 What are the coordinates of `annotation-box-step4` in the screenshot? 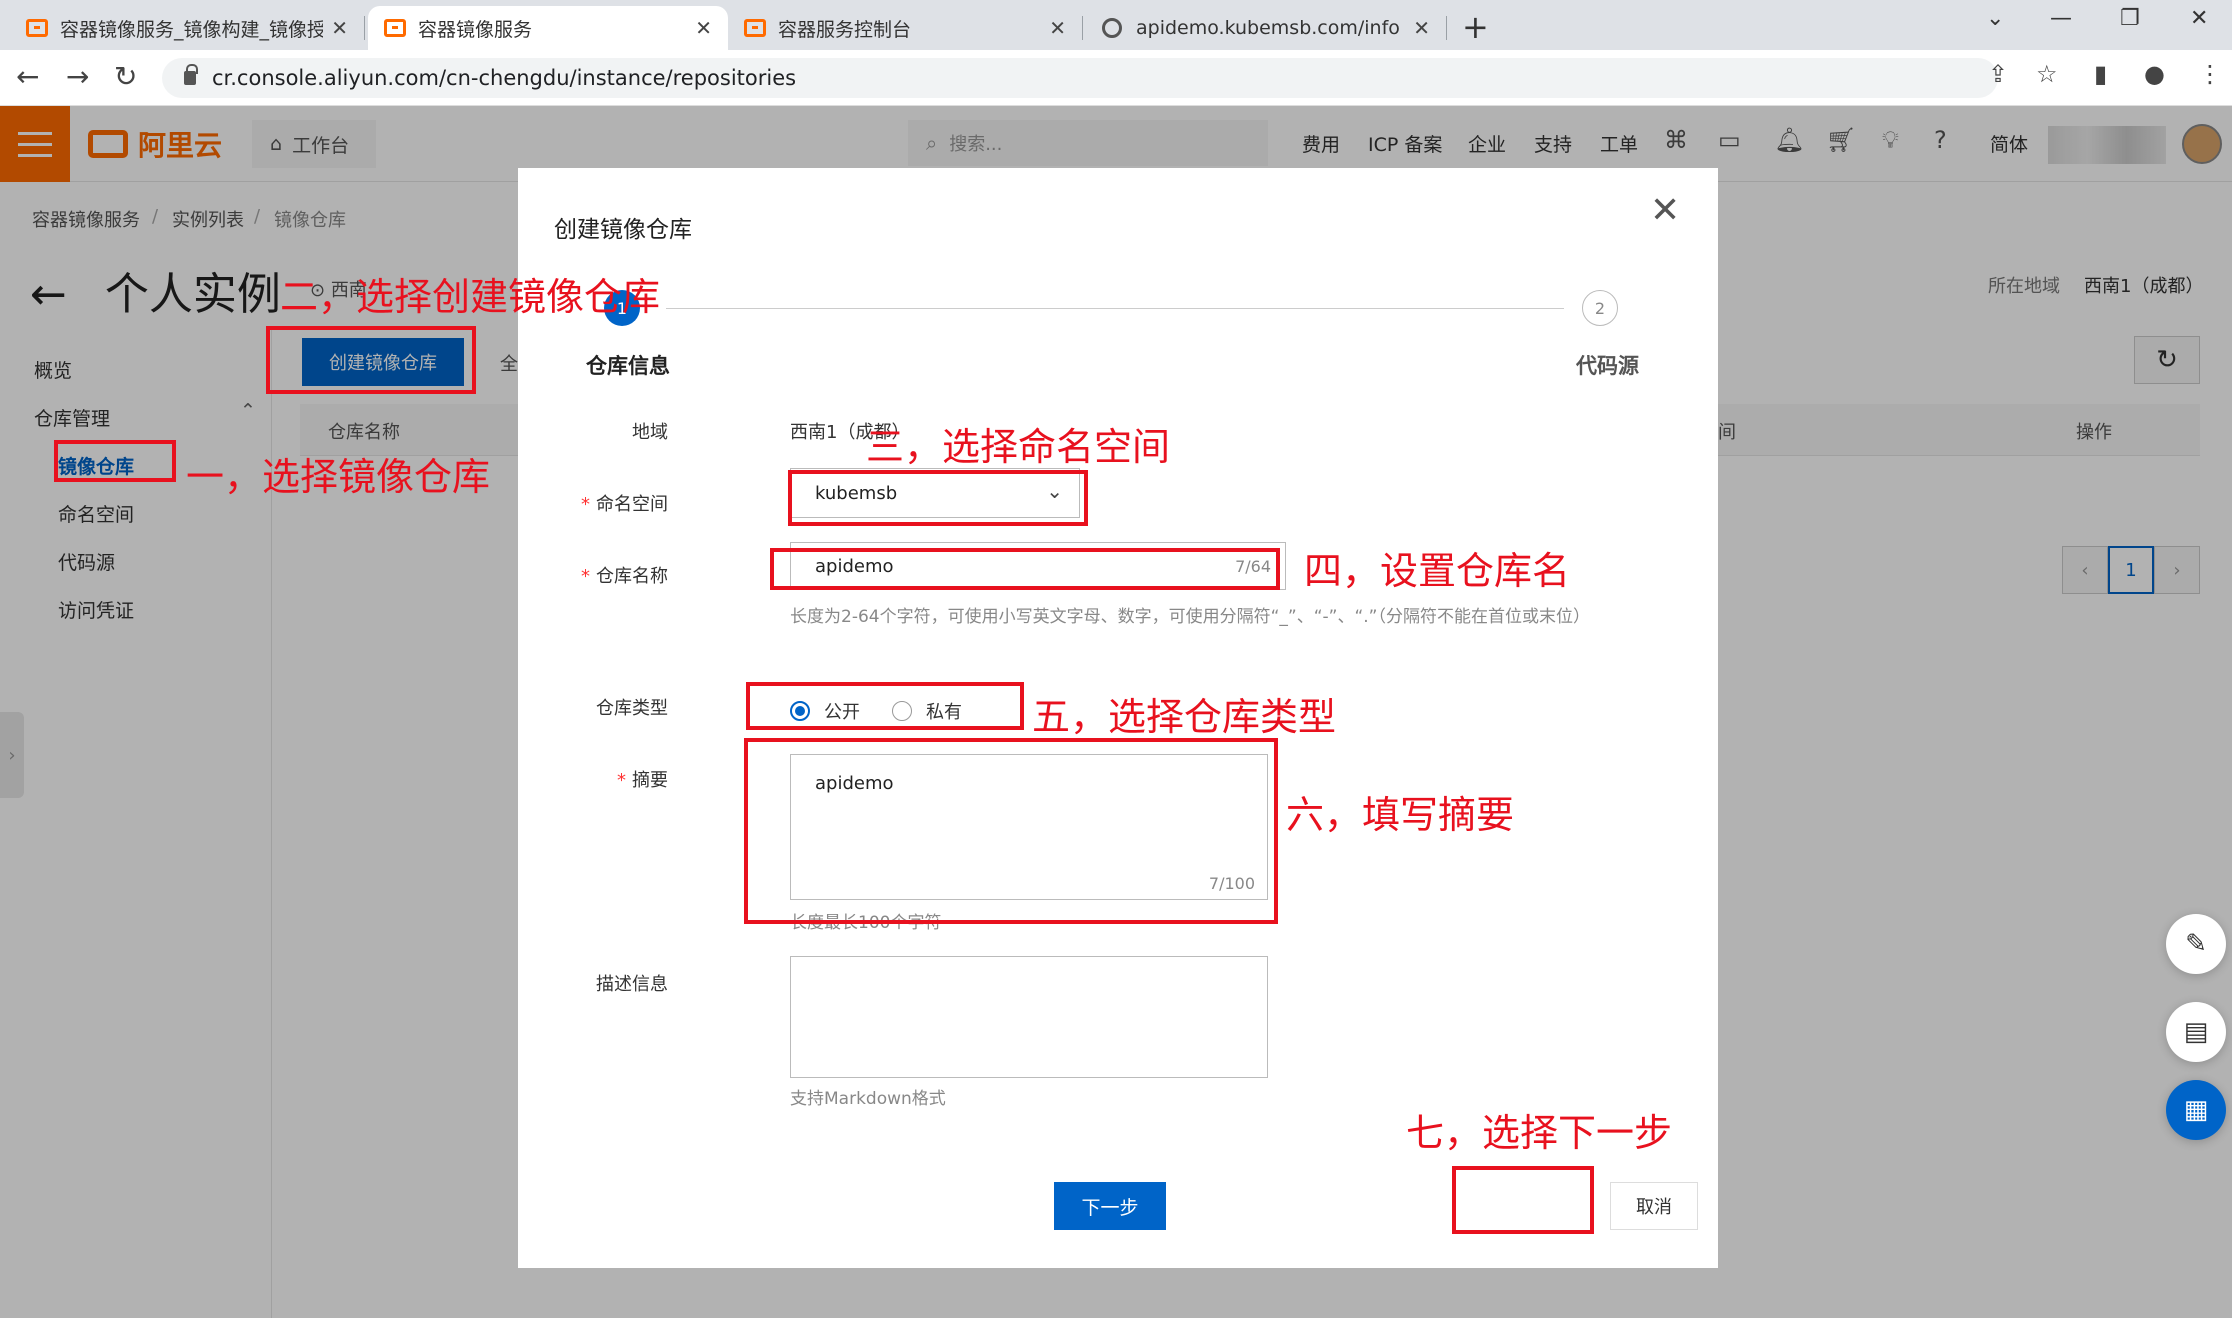 It's located at (1025, 569).